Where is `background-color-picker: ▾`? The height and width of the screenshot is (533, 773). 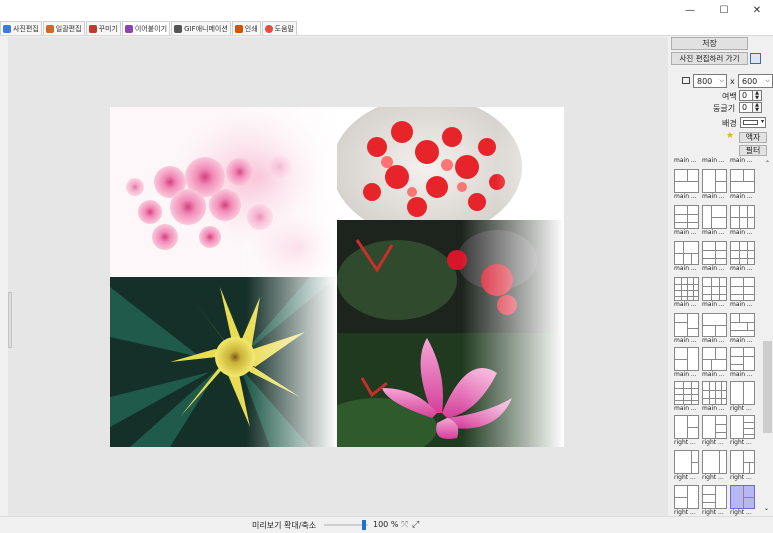
background-color-picker: ▾ is located at coordinates (753, 122).